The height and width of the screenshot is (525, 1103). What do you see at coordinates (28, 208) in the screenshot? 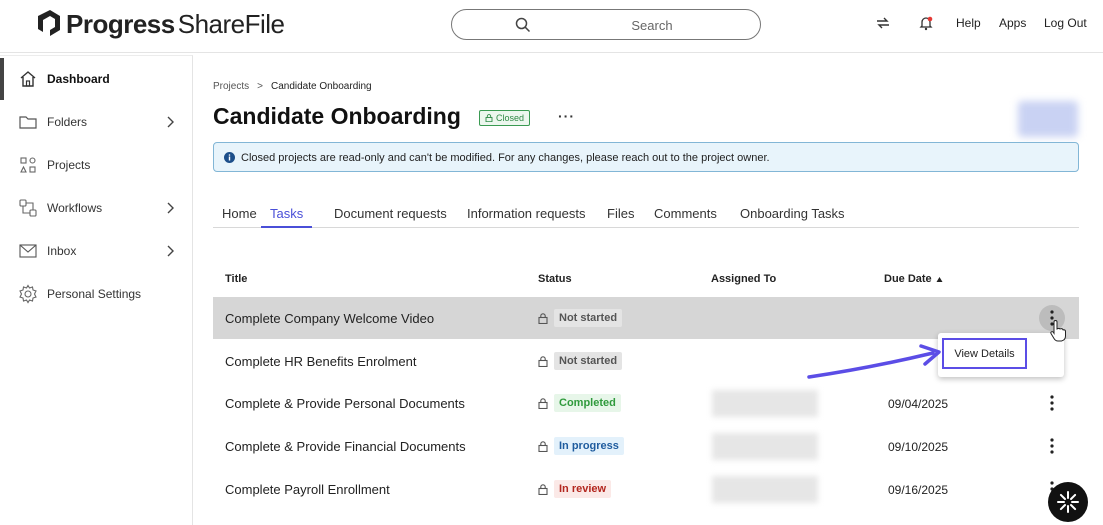
I see `workflows-icon` at bounding box center [28, 208].